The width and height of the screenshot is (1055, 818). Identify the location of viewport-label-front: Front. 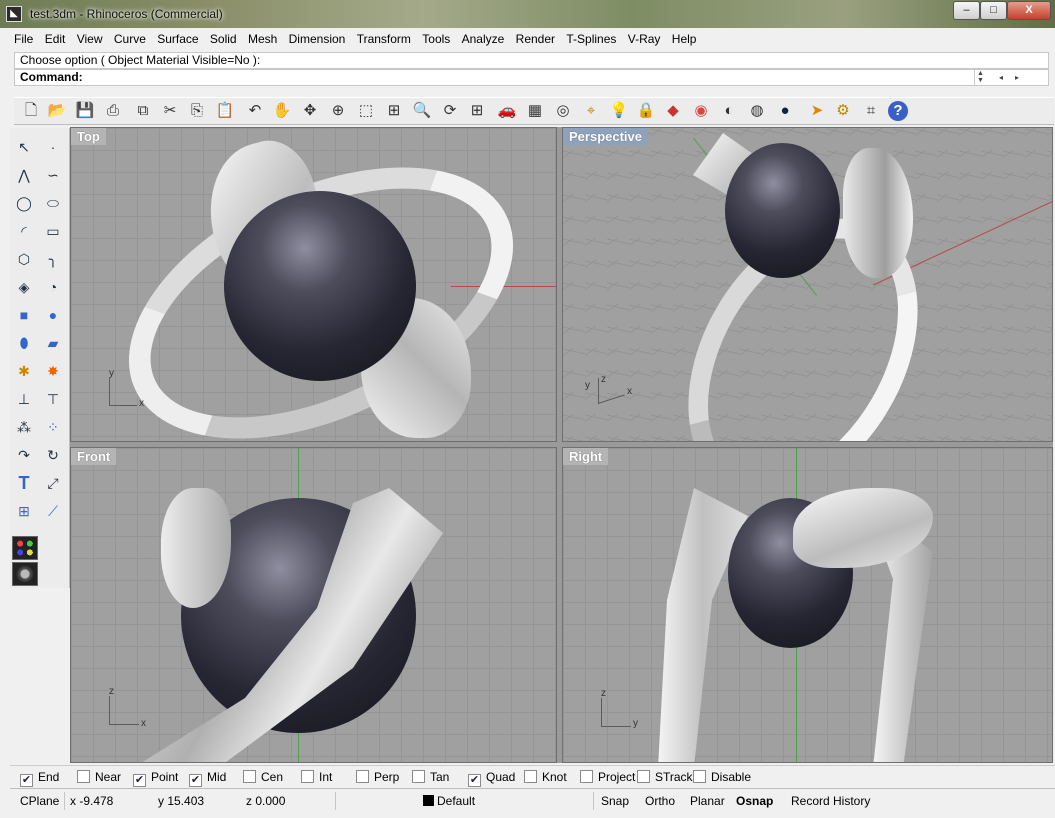
(94, 456).